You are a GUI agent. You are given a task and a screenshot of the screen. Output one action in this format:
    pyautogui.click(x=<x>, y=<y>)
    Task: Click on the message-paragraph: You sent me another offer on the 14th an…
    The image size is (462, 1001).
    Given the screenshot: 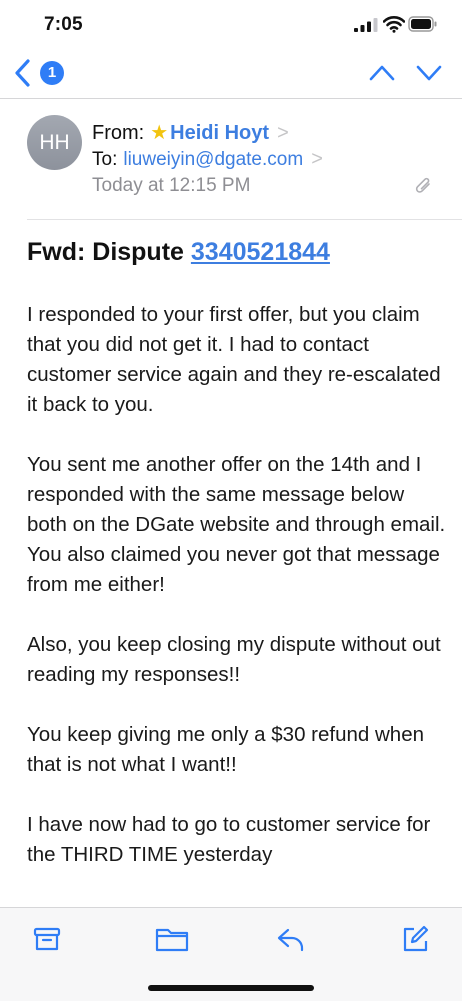 What is the action you would take?
    pyautogui.click(x=236, y=524)
    